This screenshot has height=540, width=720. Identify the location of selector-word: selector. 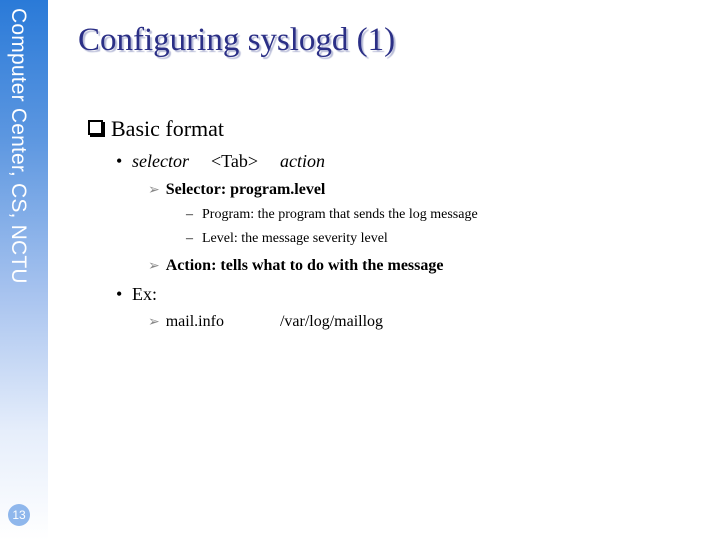
(160, 161).